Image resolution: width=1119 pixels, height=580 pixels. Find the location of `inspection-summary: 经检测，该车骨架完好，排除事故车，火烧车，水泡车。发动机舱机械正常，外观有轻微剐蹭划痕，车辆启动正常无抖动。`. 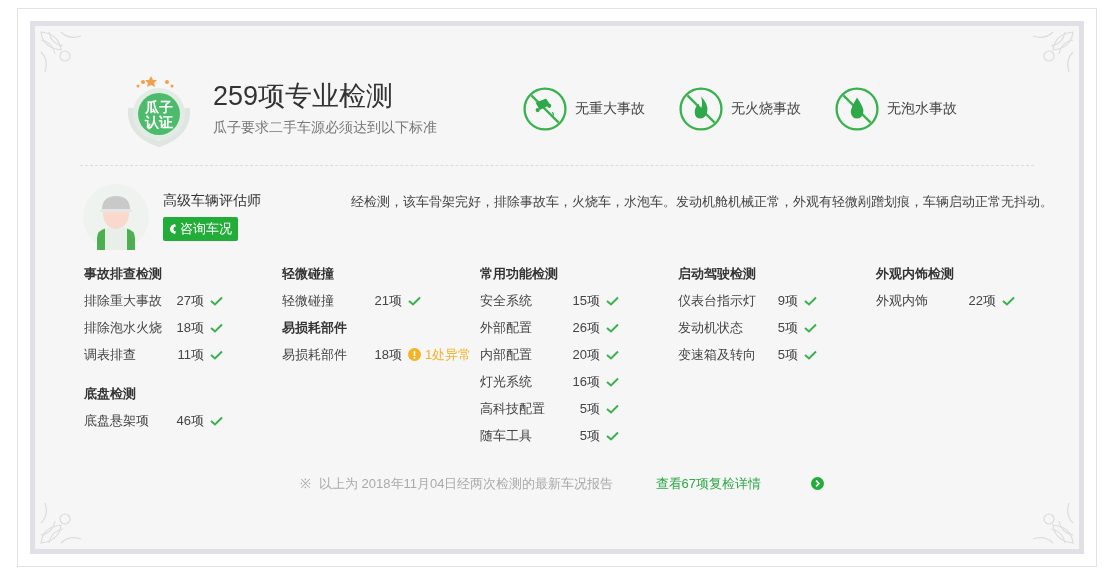

inspection-summary: 经检测，该车骨架完好，排除事故车，火烧车，水泡车。发动机舱机械正常，外观有轻微剐蹭划痕，车辆启动正常无抖动。 is located at coordinates (702, 202).